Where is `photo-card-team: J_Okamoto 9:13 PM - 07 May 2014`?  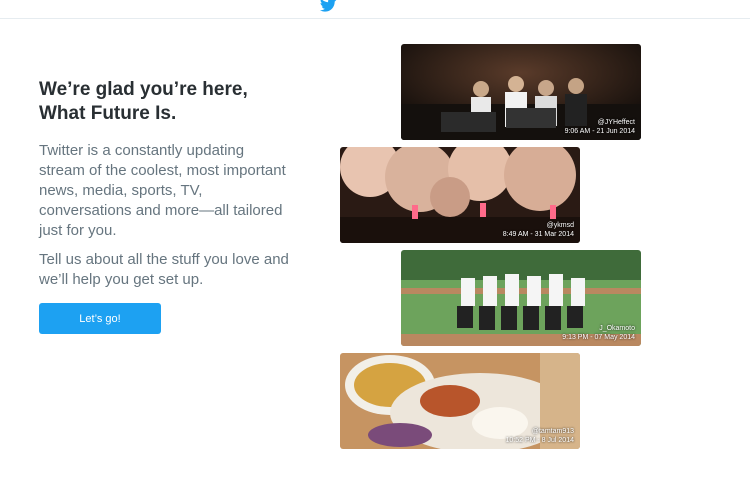 photo-card-team: J_Okamoto 9:13 PM - 07 May 2014 is located at coordinates (521, 298).